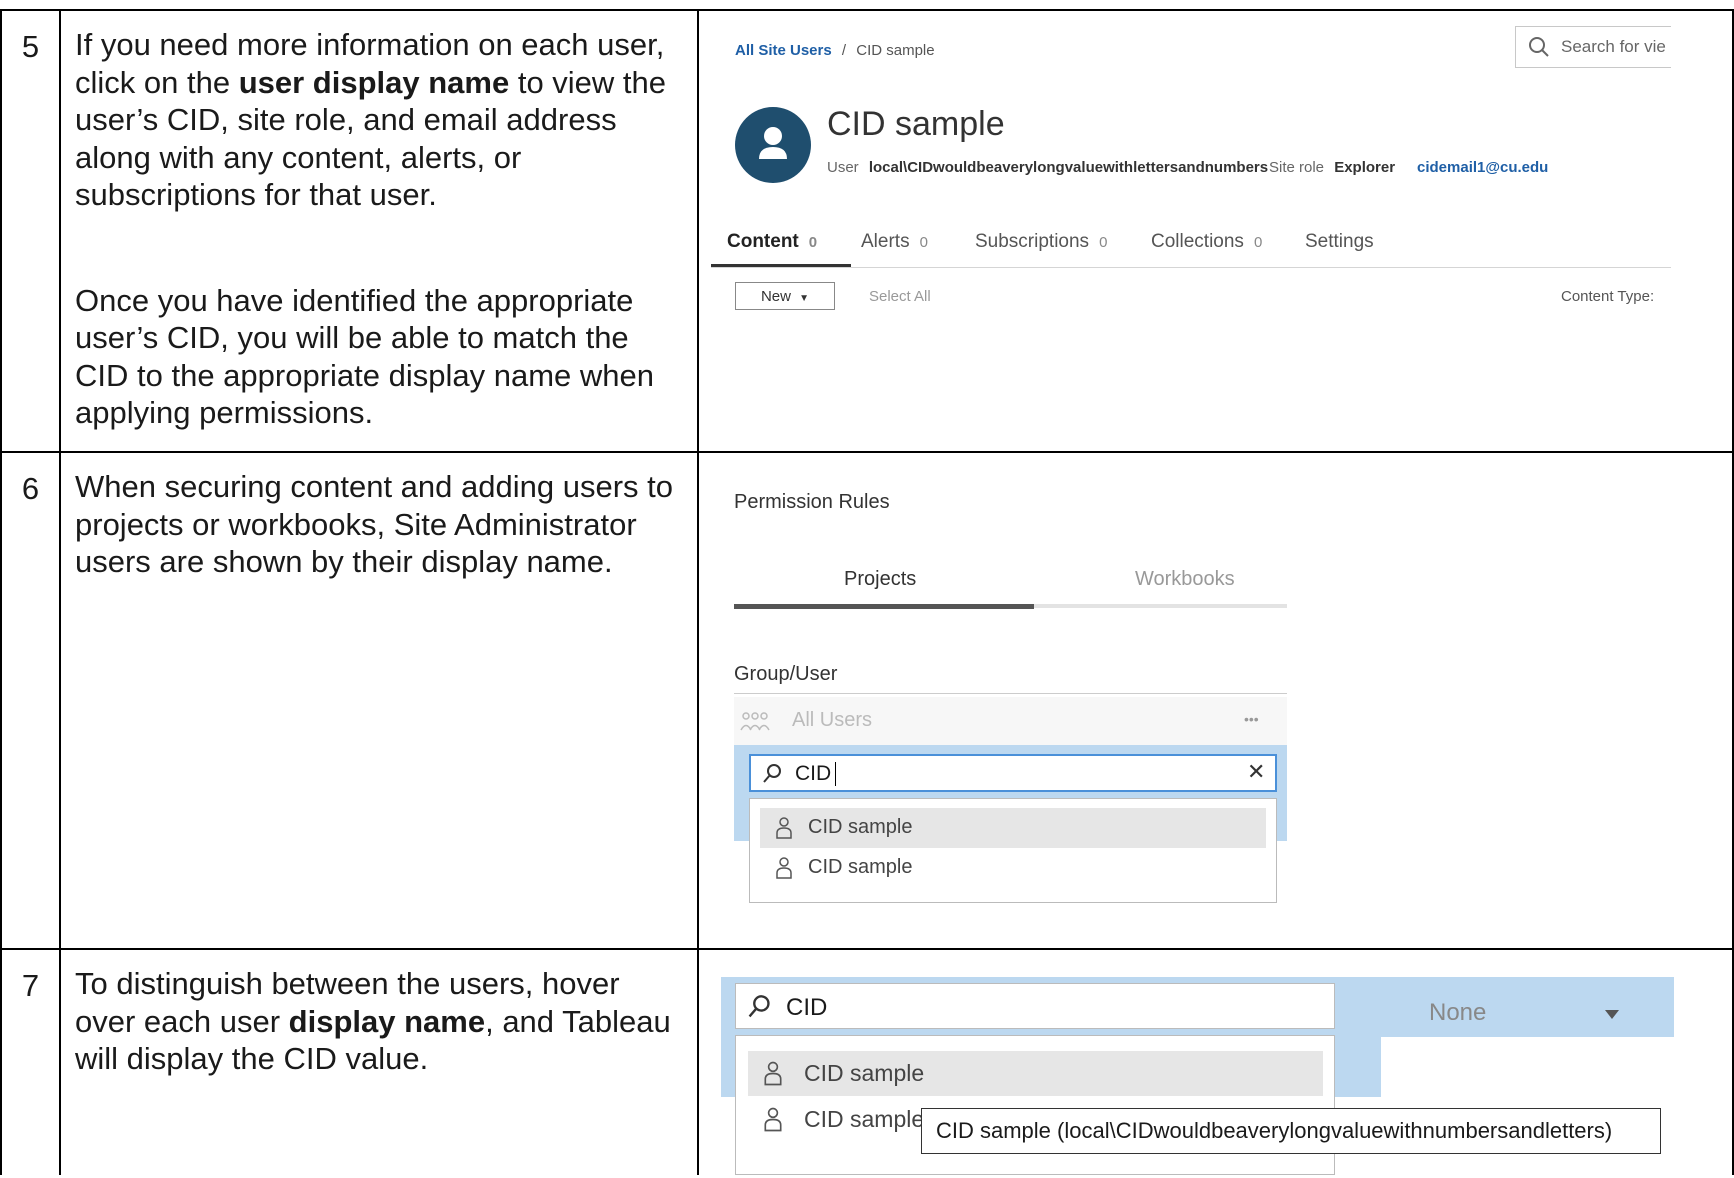 The height and width of the screenshot is (1178, 1734). I want to click on tab-collections: Collections 0, so click(1206, 242).